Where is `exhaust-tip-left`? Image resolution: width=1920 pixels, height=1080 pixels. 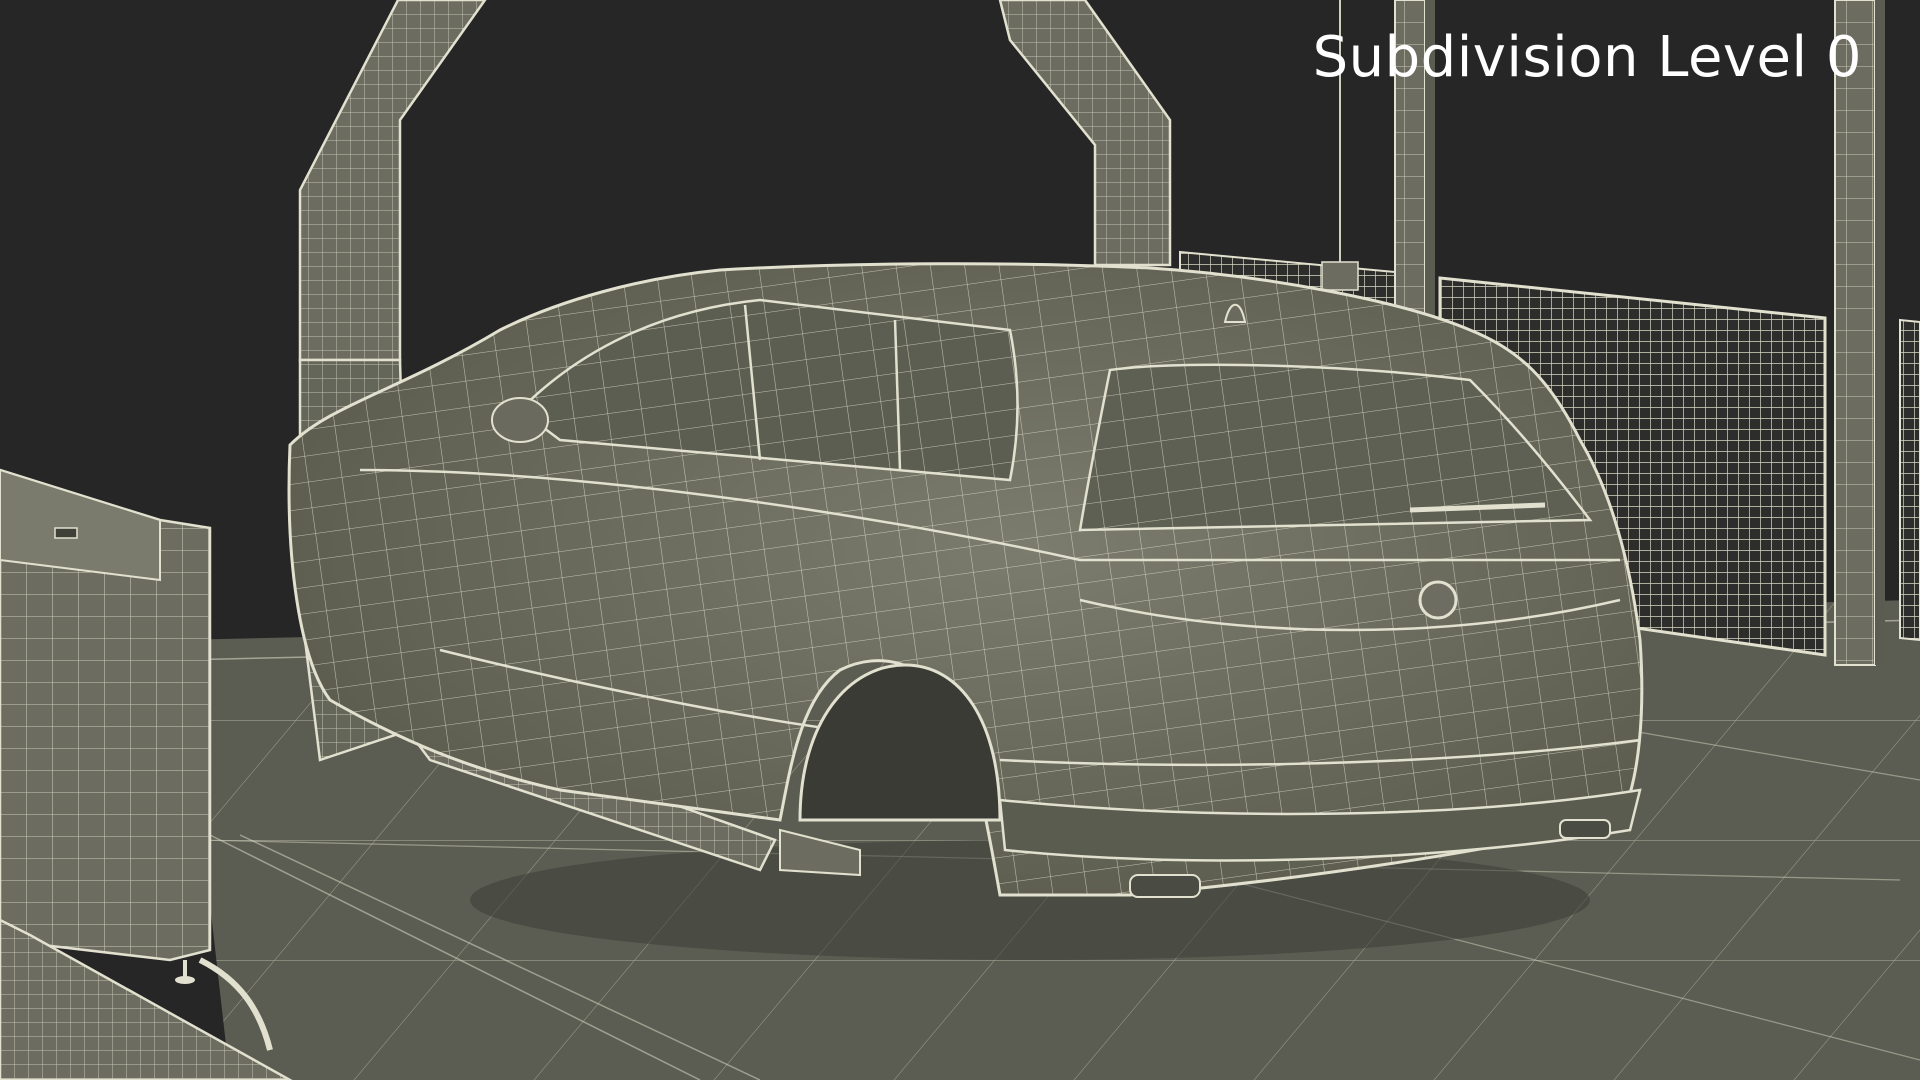 exhaust-tip-left is located at coordinates (1165, 886).